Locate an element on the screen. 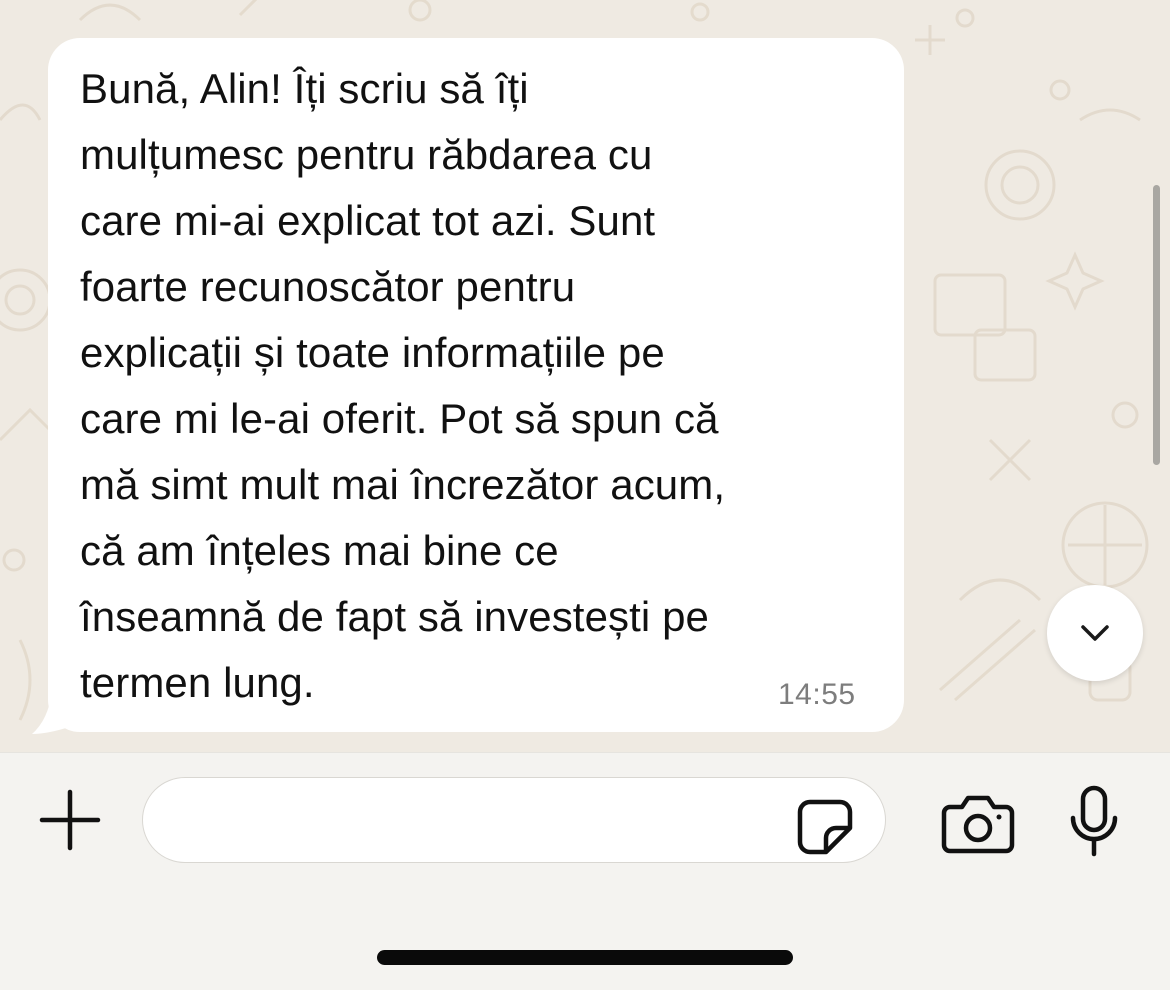 The width and height of the screenshot is (1170, 990). camera-icon is located at coordinates (978, 824).